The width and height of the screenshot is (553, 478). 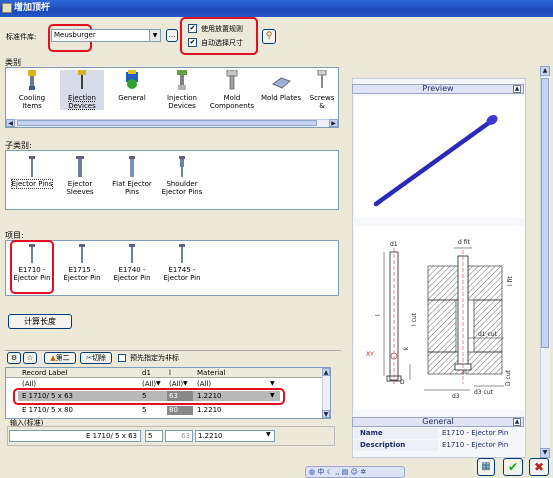 What do you see at coordinates (510, 281) in the screenshot?
I see `drawing-label-l-fit: l fit` at bounding box center [510, 281].